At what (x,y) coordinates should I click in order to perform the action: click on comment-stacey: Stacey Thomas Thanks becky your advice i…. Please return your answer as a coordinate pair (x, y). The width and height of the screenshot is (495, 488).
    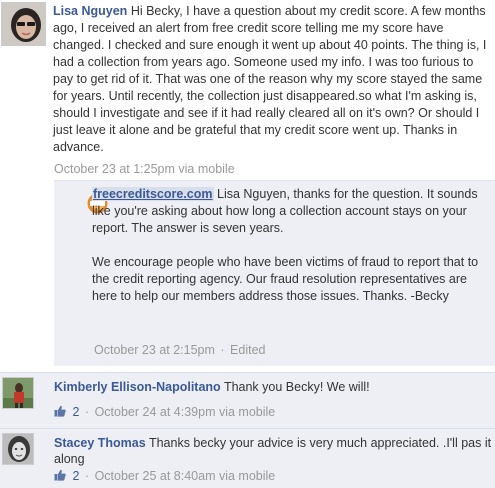
    Looking at the image, I should click on (247, 458).